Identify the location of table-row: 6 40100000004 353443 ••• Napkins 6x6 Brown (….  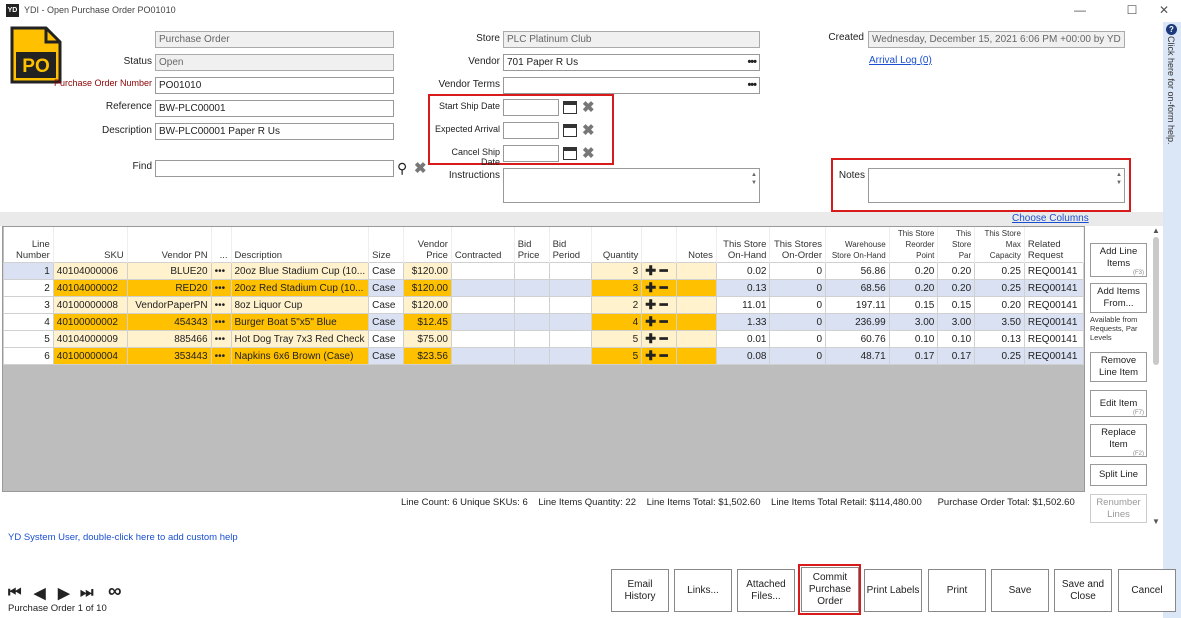
(544, 356).